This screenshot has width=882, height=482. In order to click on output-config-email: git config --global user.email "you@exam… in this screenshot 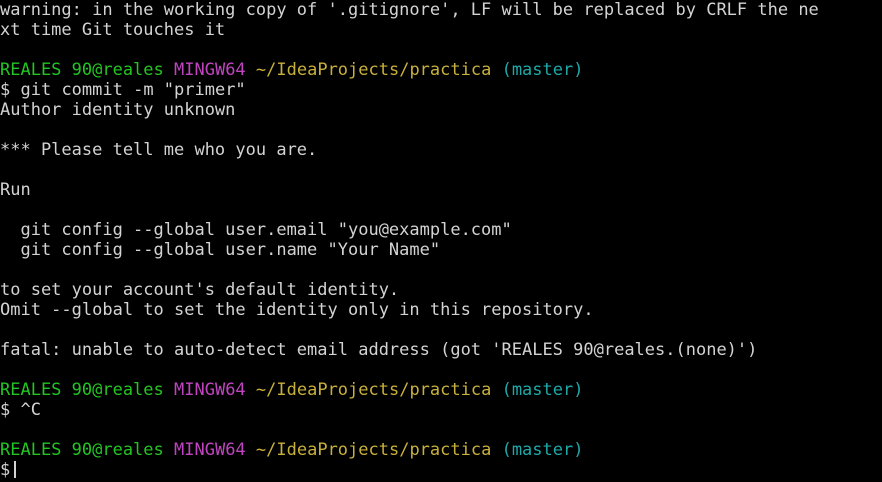, I will do `click(256, 230)`.